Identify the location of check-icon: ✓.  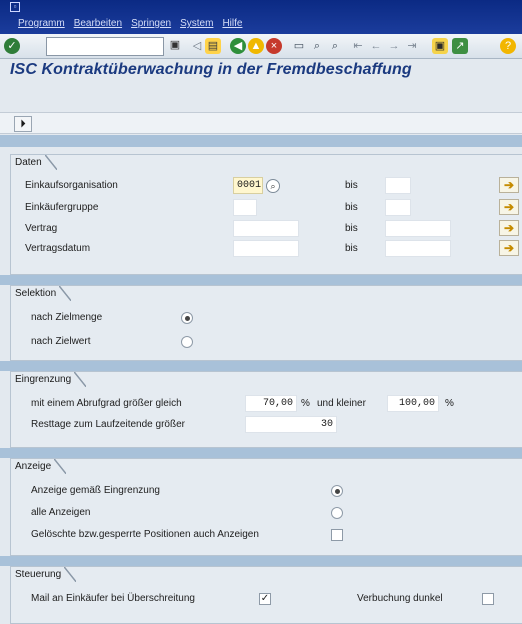
(12, 46).